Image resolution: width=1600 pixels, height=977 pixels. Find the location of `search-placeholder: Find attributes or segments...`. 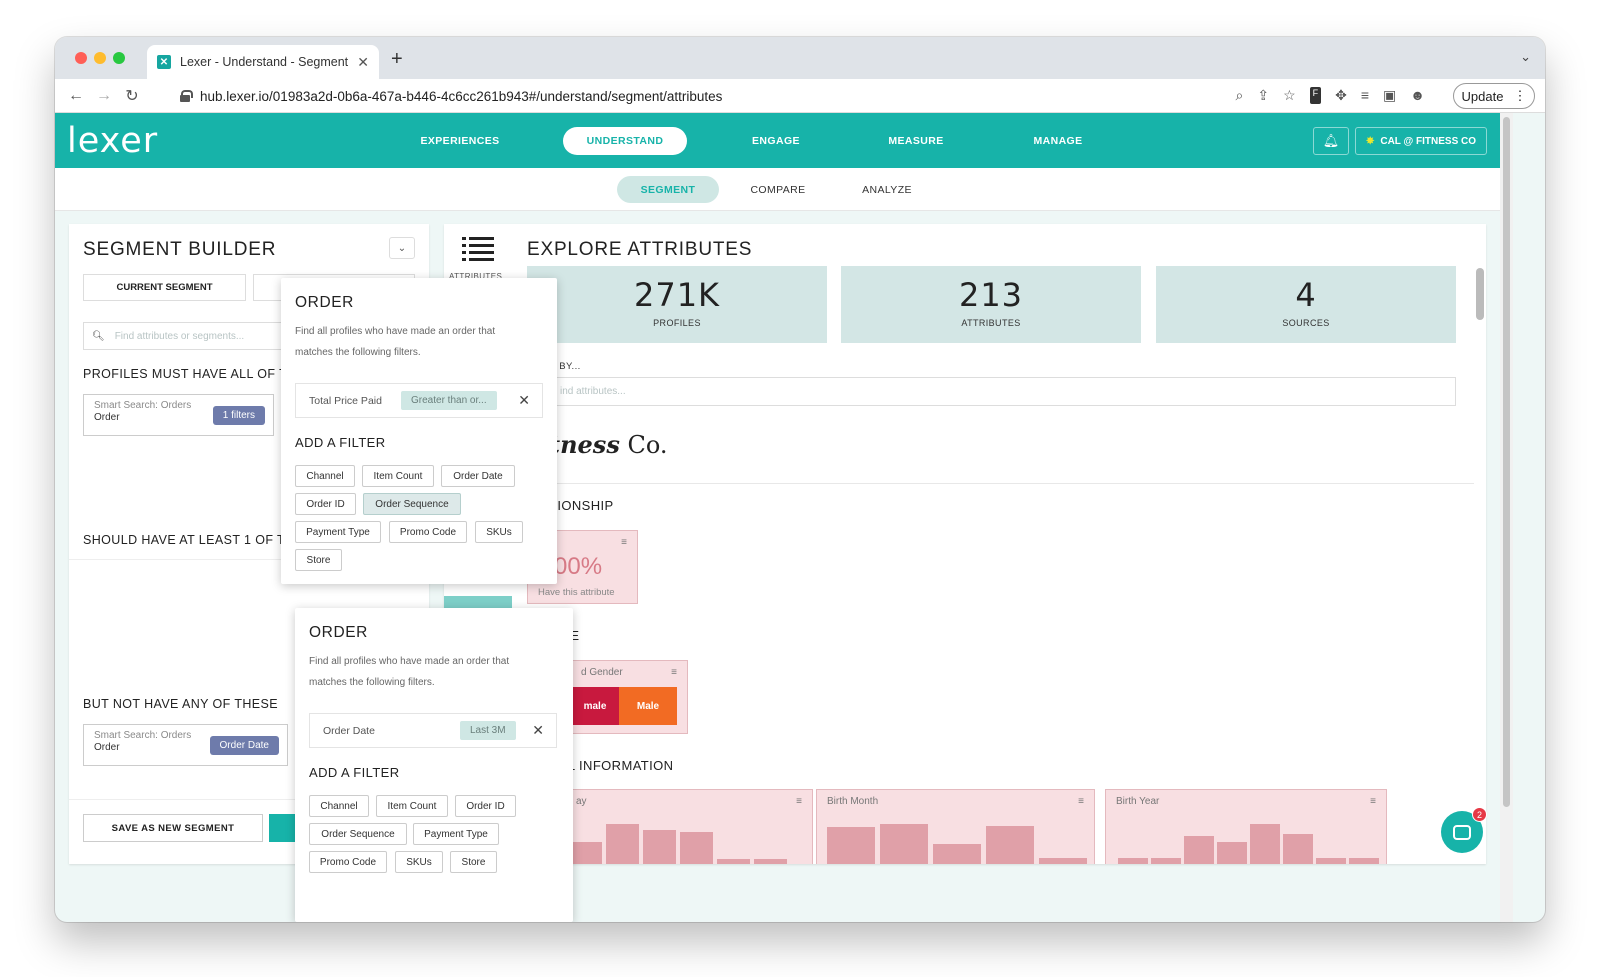

search-placeholder: Find attributes or segments... is located at coordinates (179, 336).